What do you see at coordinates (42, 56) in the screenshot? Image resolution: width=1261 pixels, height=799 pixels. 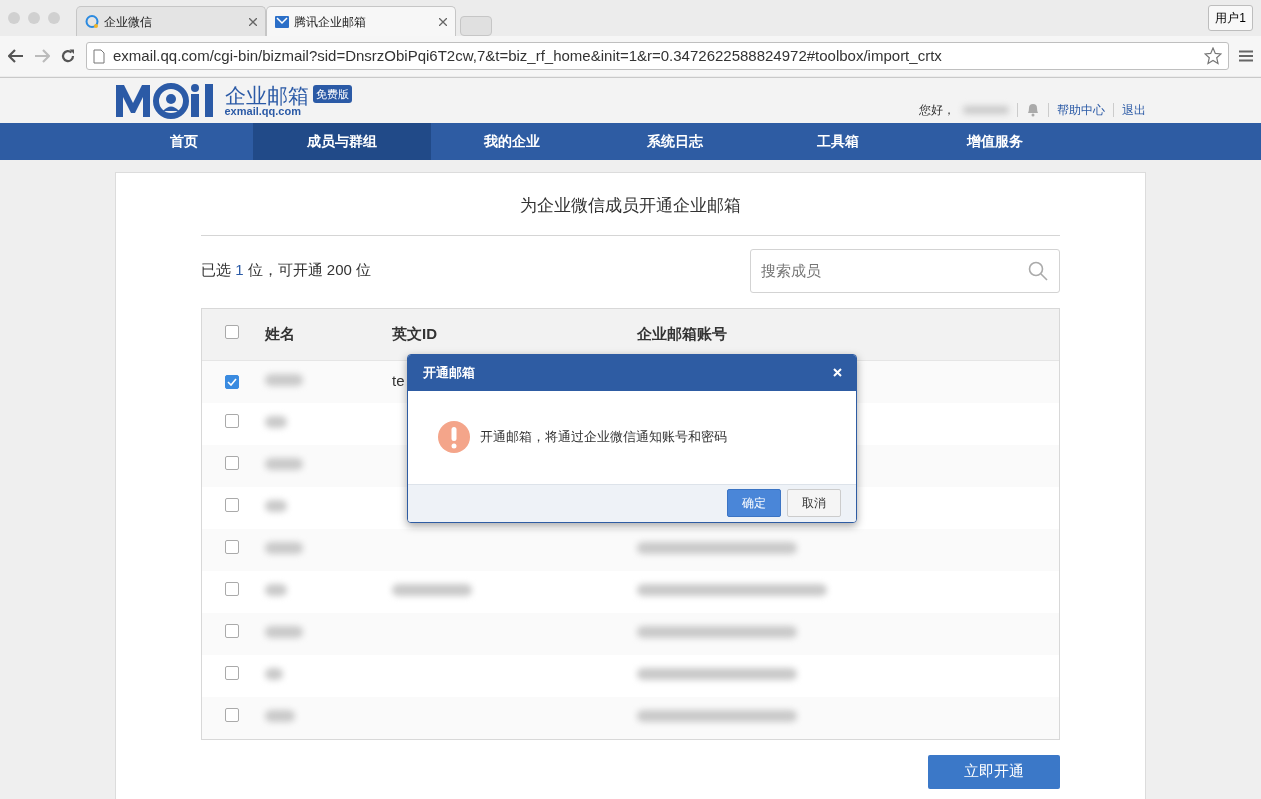 I see `forward-arrow-icon` at bounding box center [42, 56].